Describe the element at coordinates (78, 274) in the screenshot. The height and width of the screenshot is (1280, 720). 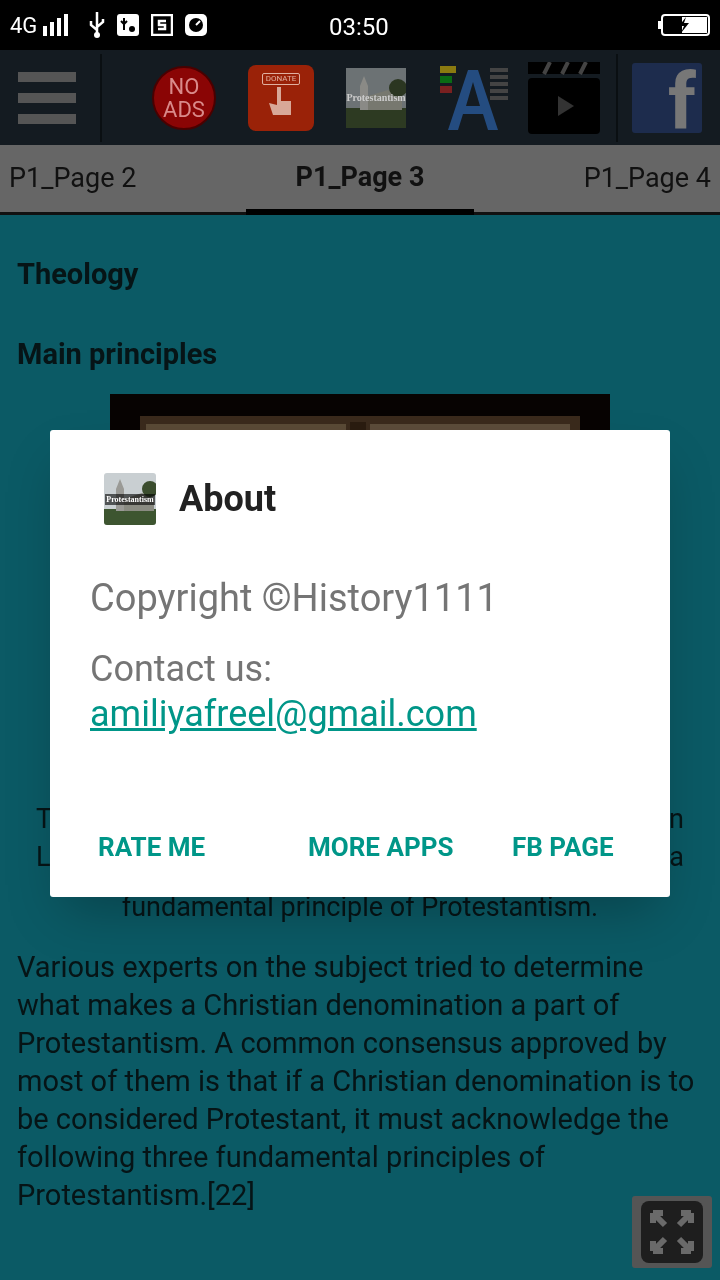
I see `section-heading: Theology` at that location.